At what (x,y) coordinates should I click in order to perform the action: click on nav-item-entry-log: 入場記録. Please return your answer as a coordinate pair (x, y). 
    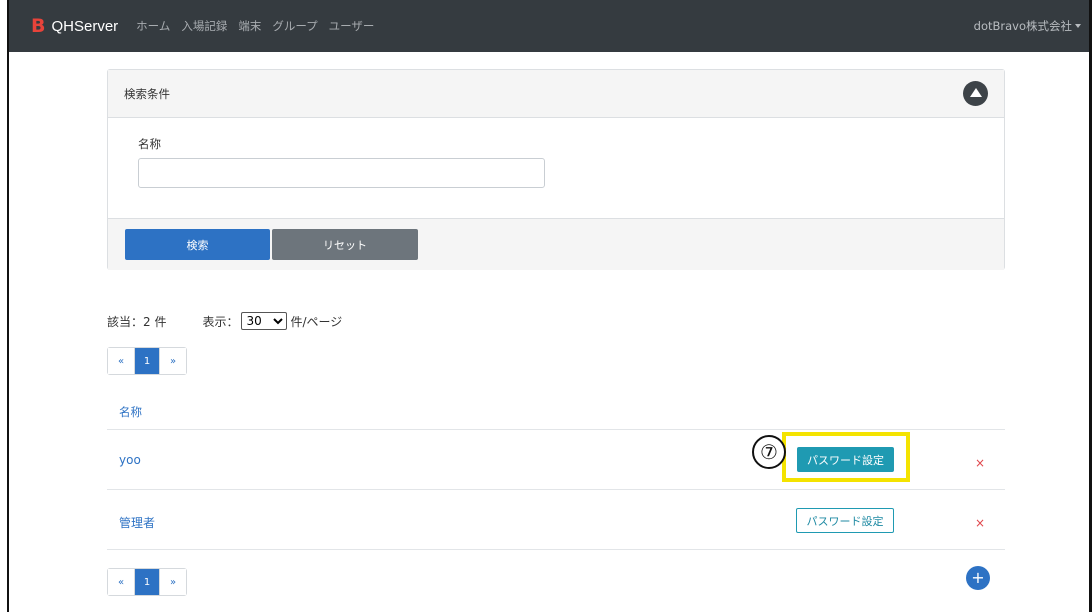
    Looking at the image, I should click on (204, 26).